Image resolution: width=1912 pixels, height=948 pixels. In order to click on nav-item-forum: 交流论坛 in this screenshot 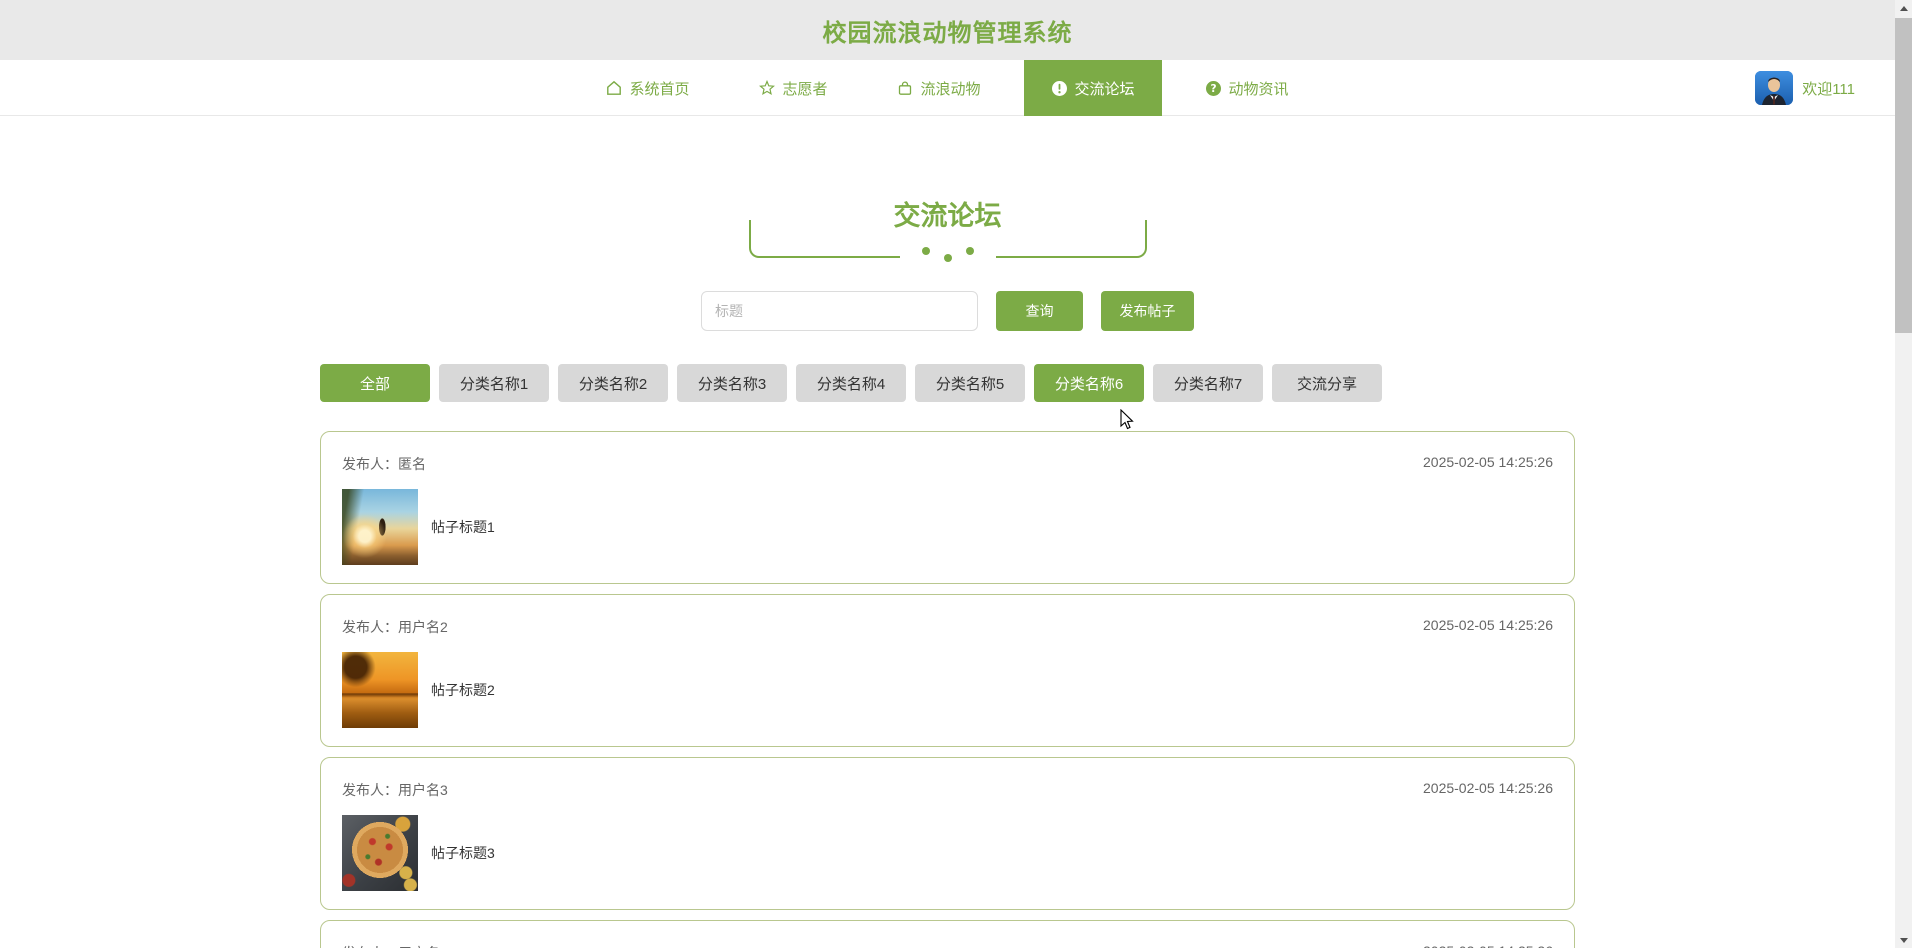, I will do `click(1092, 88)`.